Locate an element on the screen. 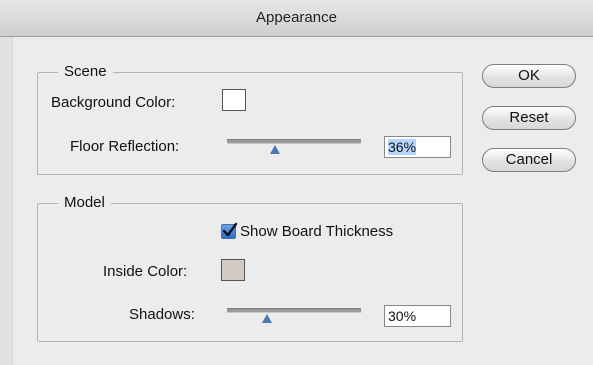  shadows-slider-thumb is located at coordinates (267, 318).